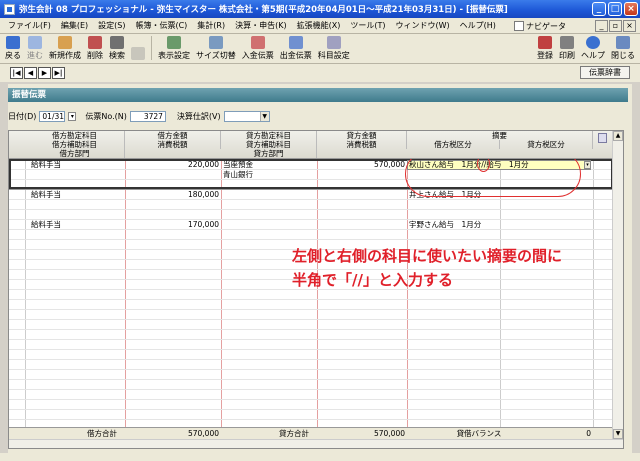  Describe the element at coordinates (58, 73) in the screenshot. I see `last-record-button: ▶|` at that location.